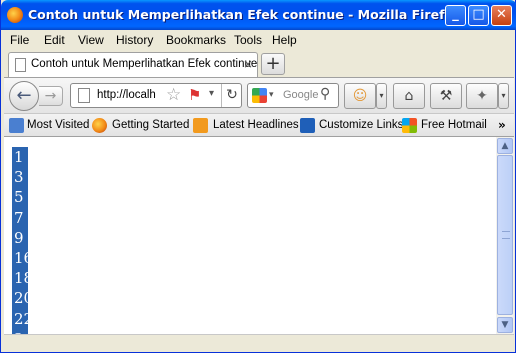 Image resolution: width=516 pixels, height=353 pixels. I want to click on number-list: 1 3 5 7 9 16 18 20 22 24, so click(23, 247).